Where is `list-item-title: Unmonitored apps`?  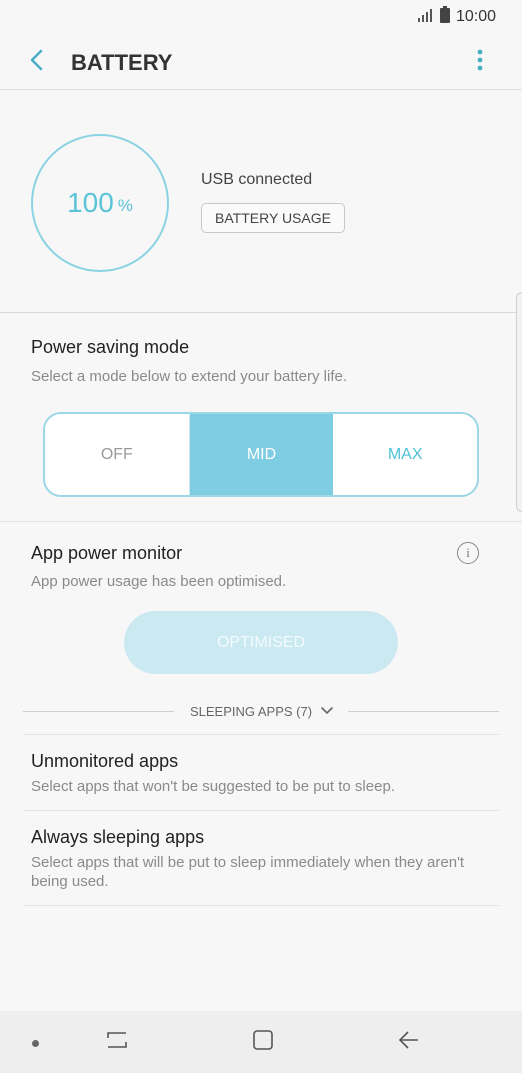
list-item-title: Unmonitored apps is located at coordinates (105, 761).